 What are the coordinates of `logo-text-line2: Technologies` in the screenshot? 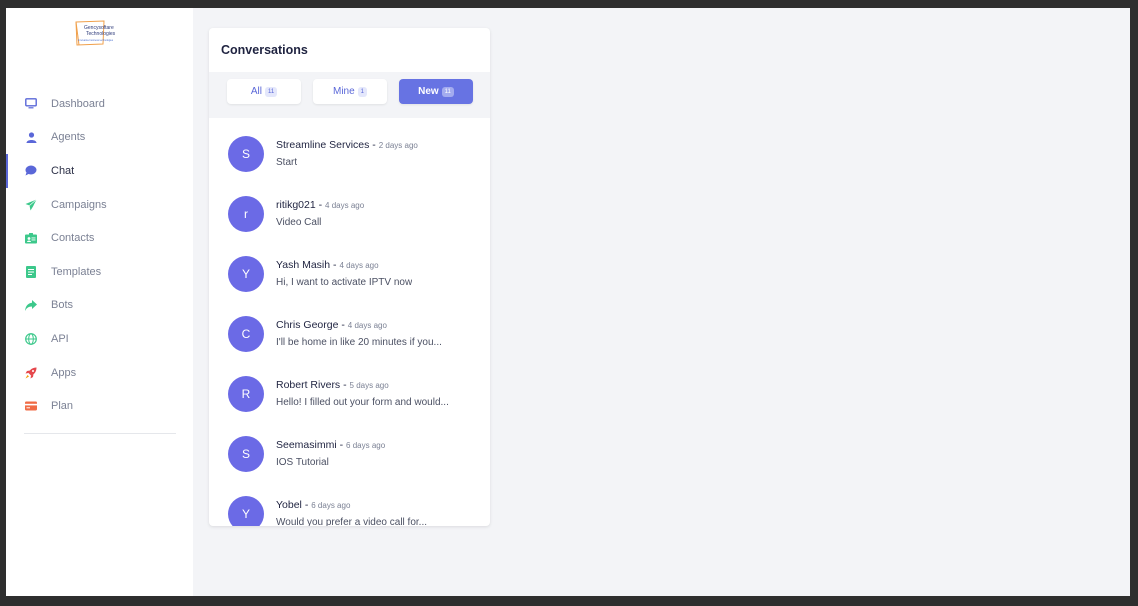 It's located at (101, 34).